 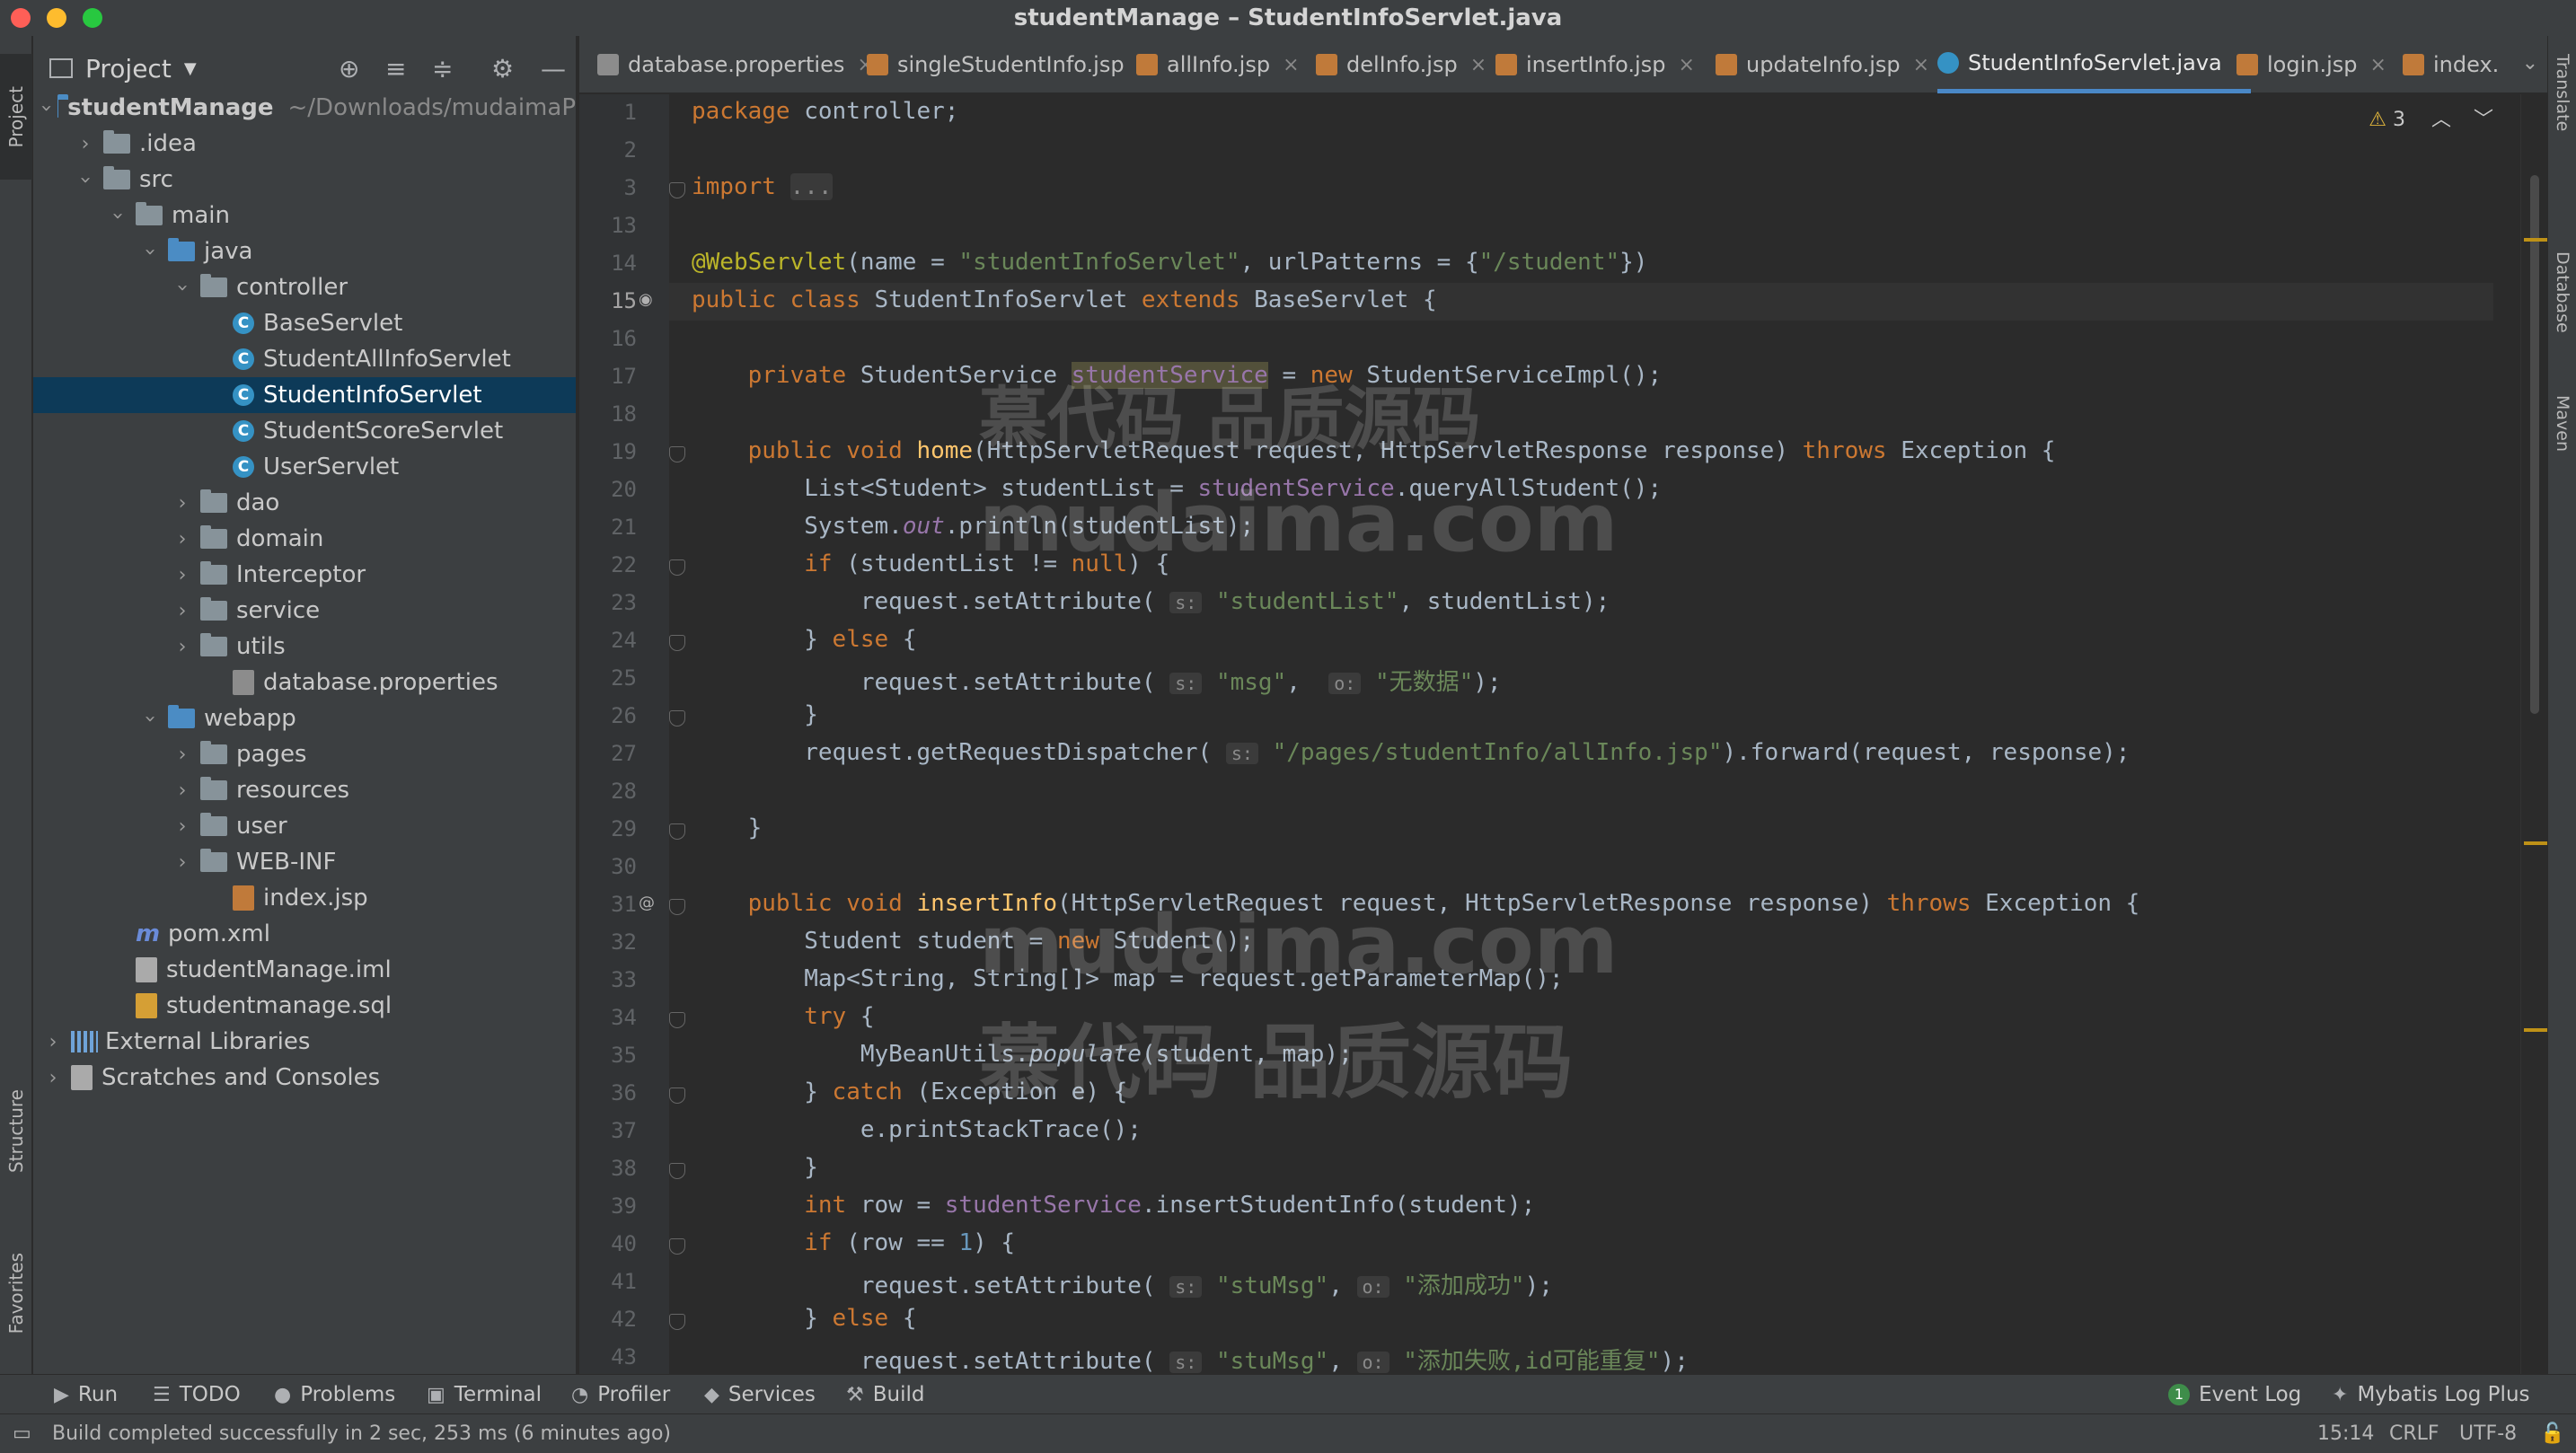 I want to click on editor-tab: login.jsp ×, so click(x=2311, y=64).